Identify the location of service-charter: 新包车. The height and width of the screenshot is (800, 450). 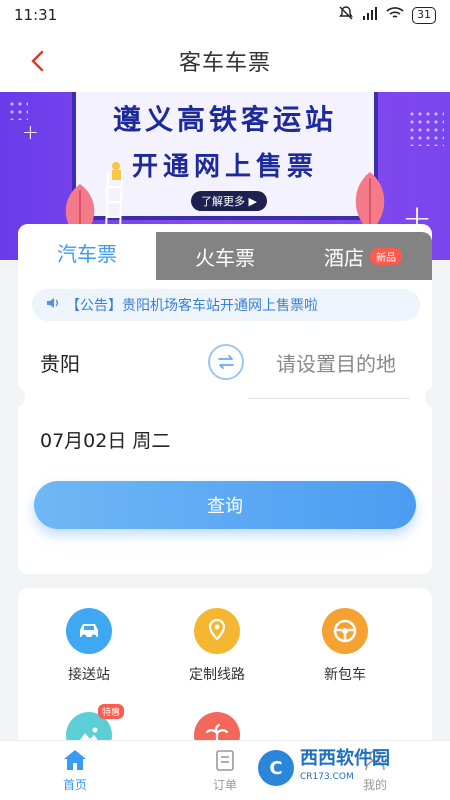
(345, 646).